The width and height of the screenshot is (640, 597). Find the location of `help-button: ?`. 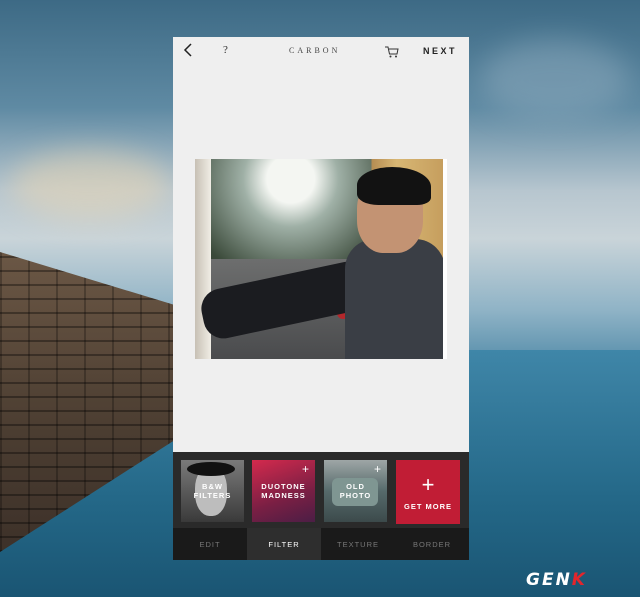

help-button: ? is located at coordinates (225, 50).